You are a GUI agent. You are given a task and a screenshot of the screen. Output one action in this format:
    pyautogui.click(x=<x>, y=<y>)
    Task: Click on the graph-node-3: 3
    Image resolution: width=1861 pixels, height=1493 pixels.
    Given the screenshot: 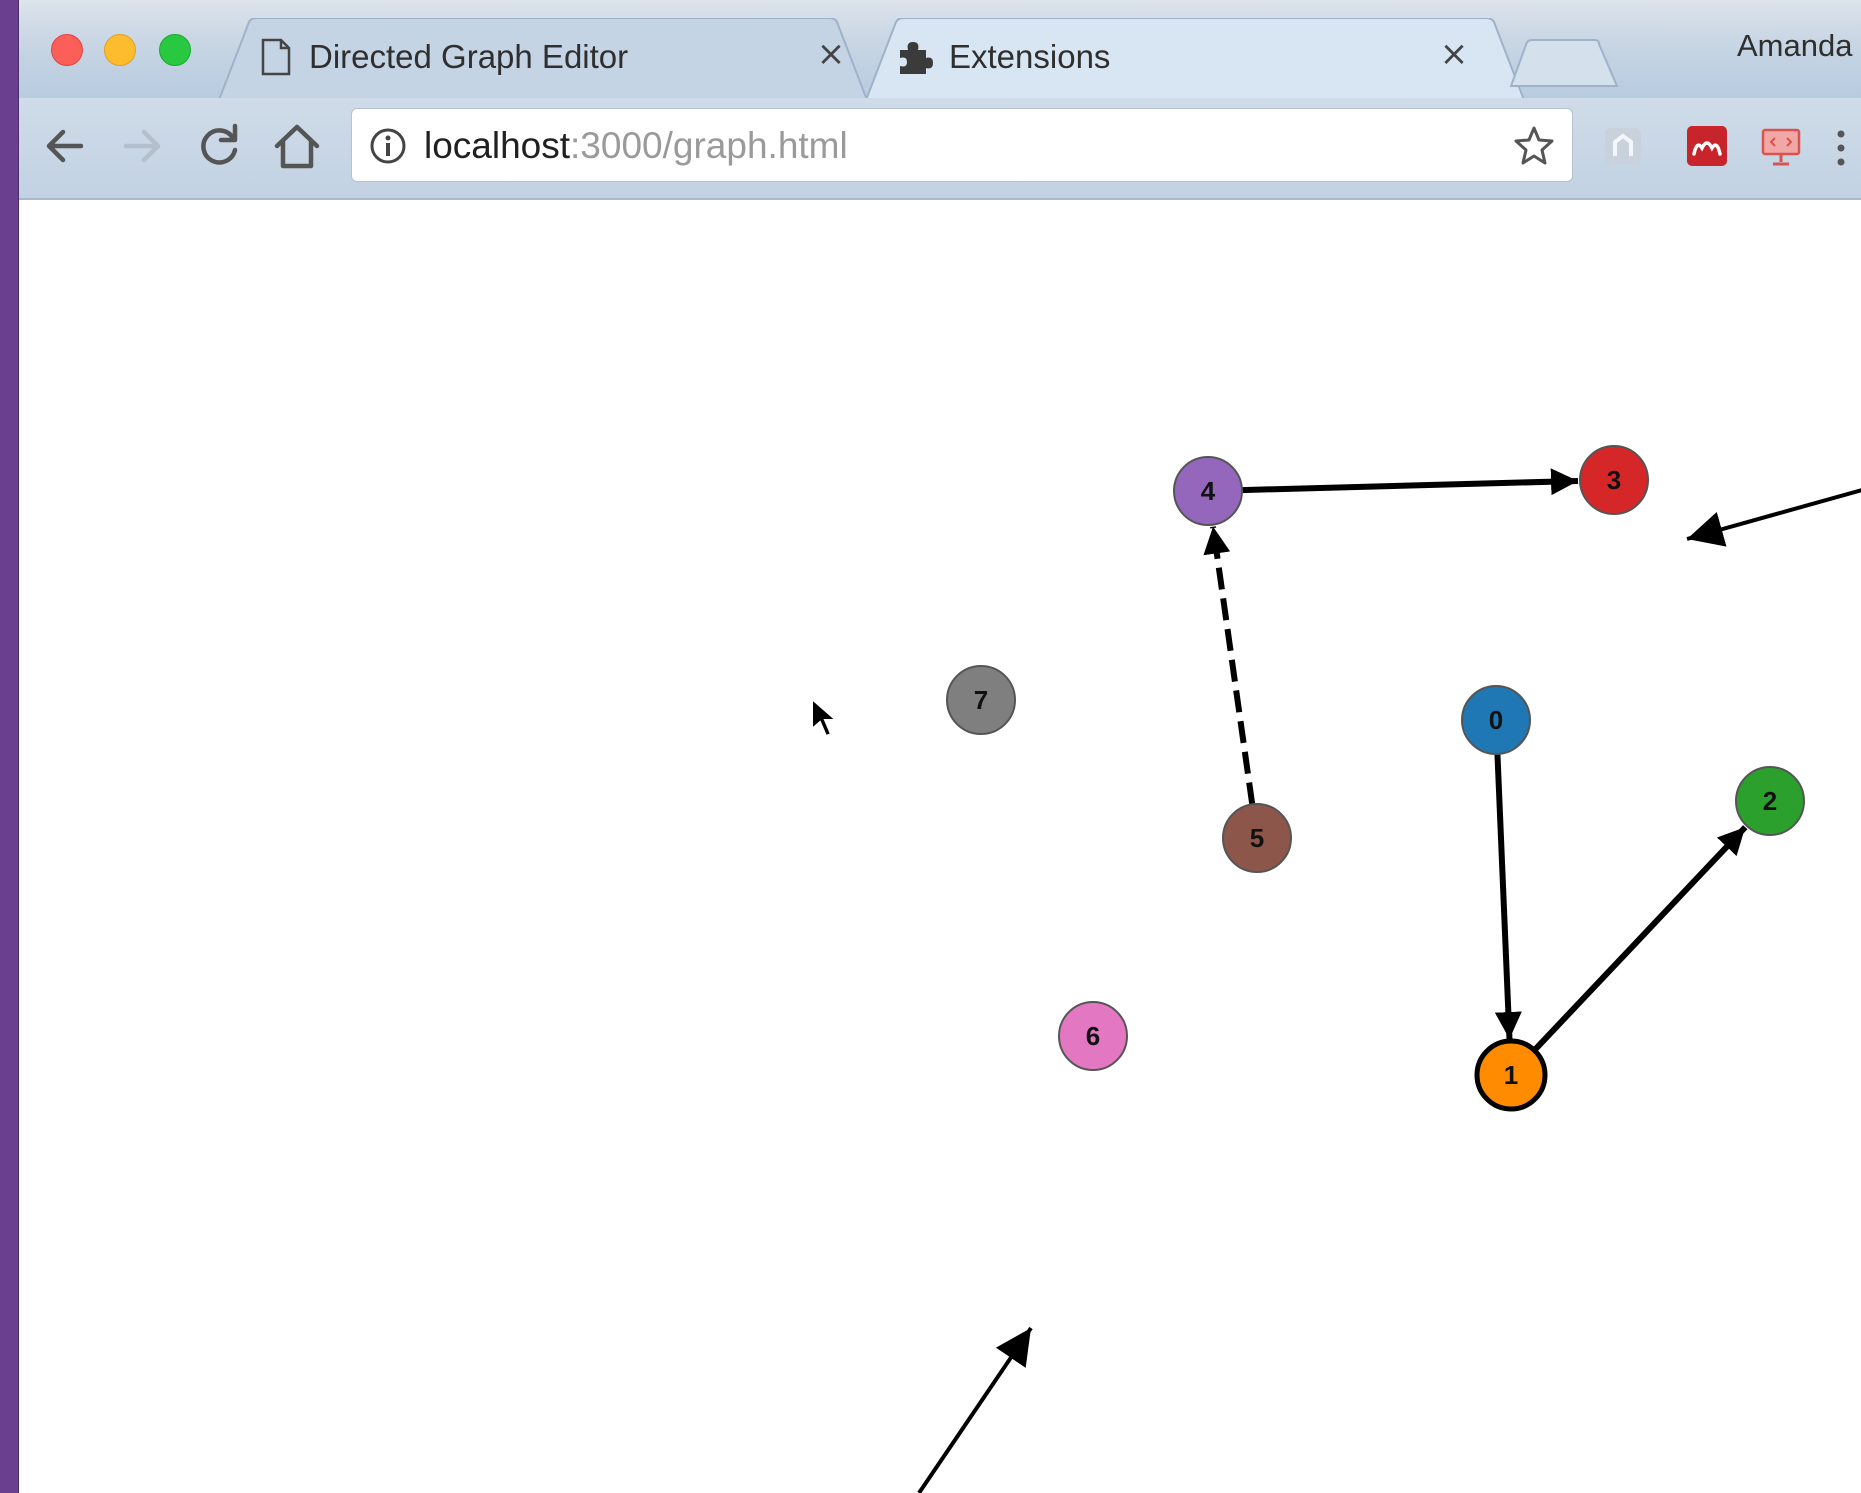 What is the action you would take?
    pyautogui.click(x=1614, y=480)
    